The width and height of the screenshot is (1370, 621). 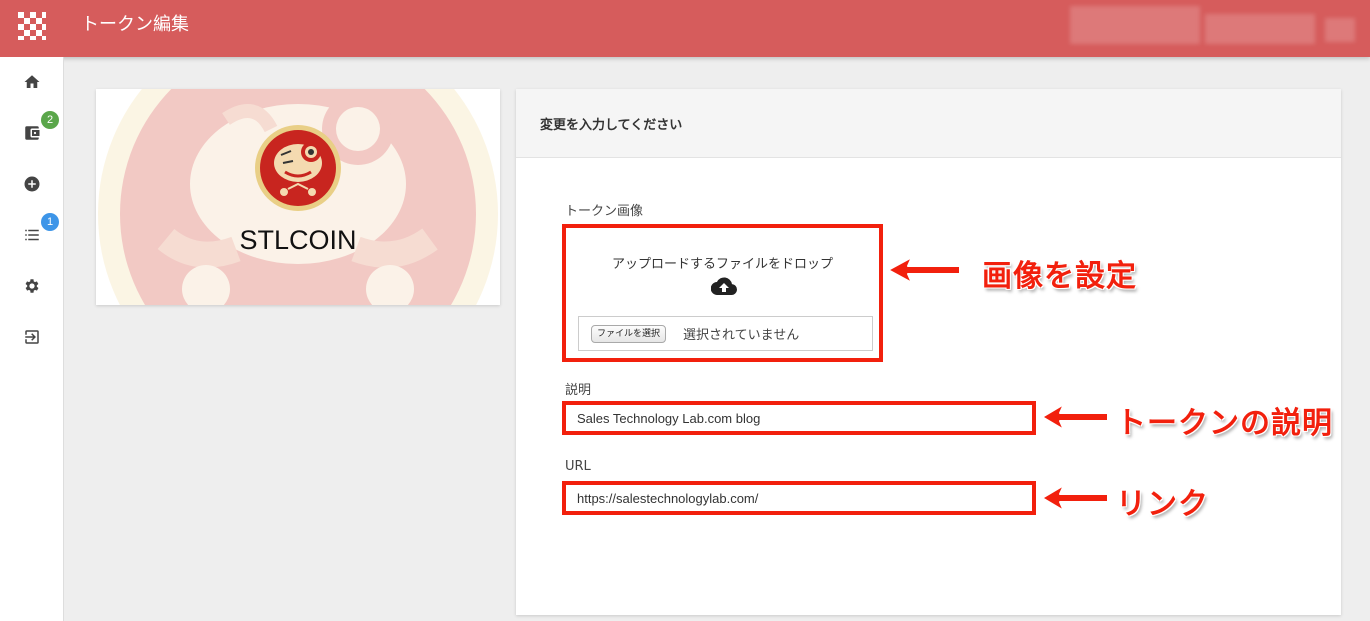 I want to click on form-header: 変更を入力してください, so click(x=928, y=123).